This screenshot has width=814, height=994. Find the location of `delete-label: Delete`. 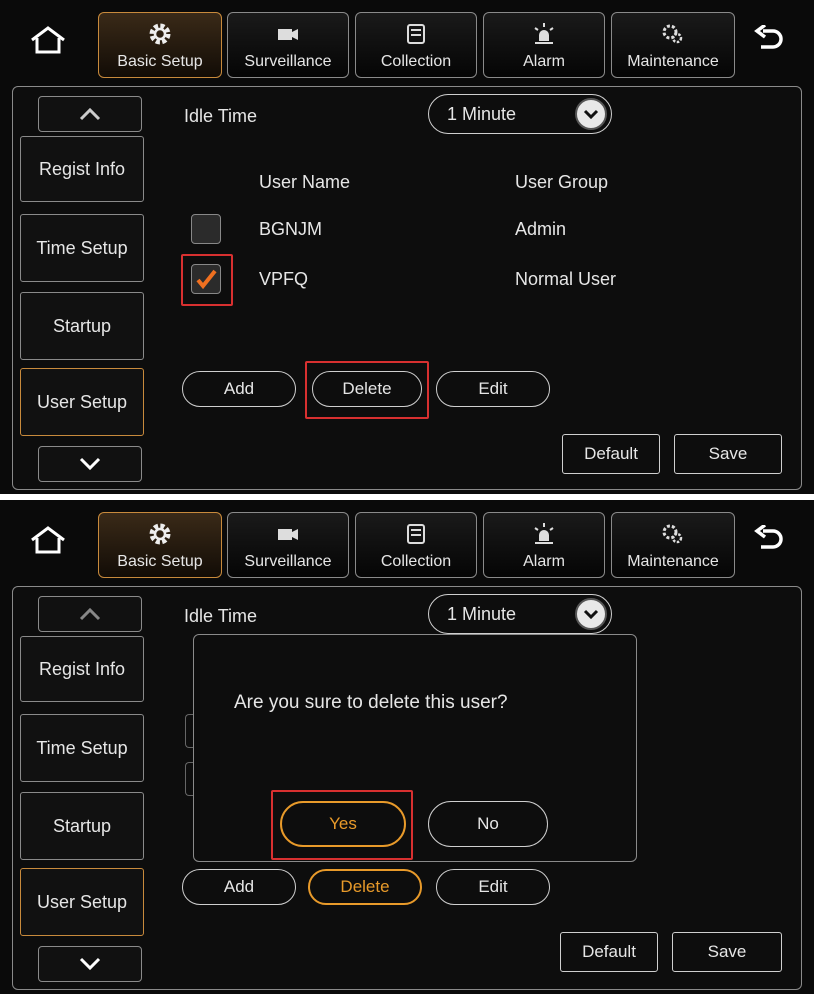

delete-label: Delete is located at coordinates (365, 886).